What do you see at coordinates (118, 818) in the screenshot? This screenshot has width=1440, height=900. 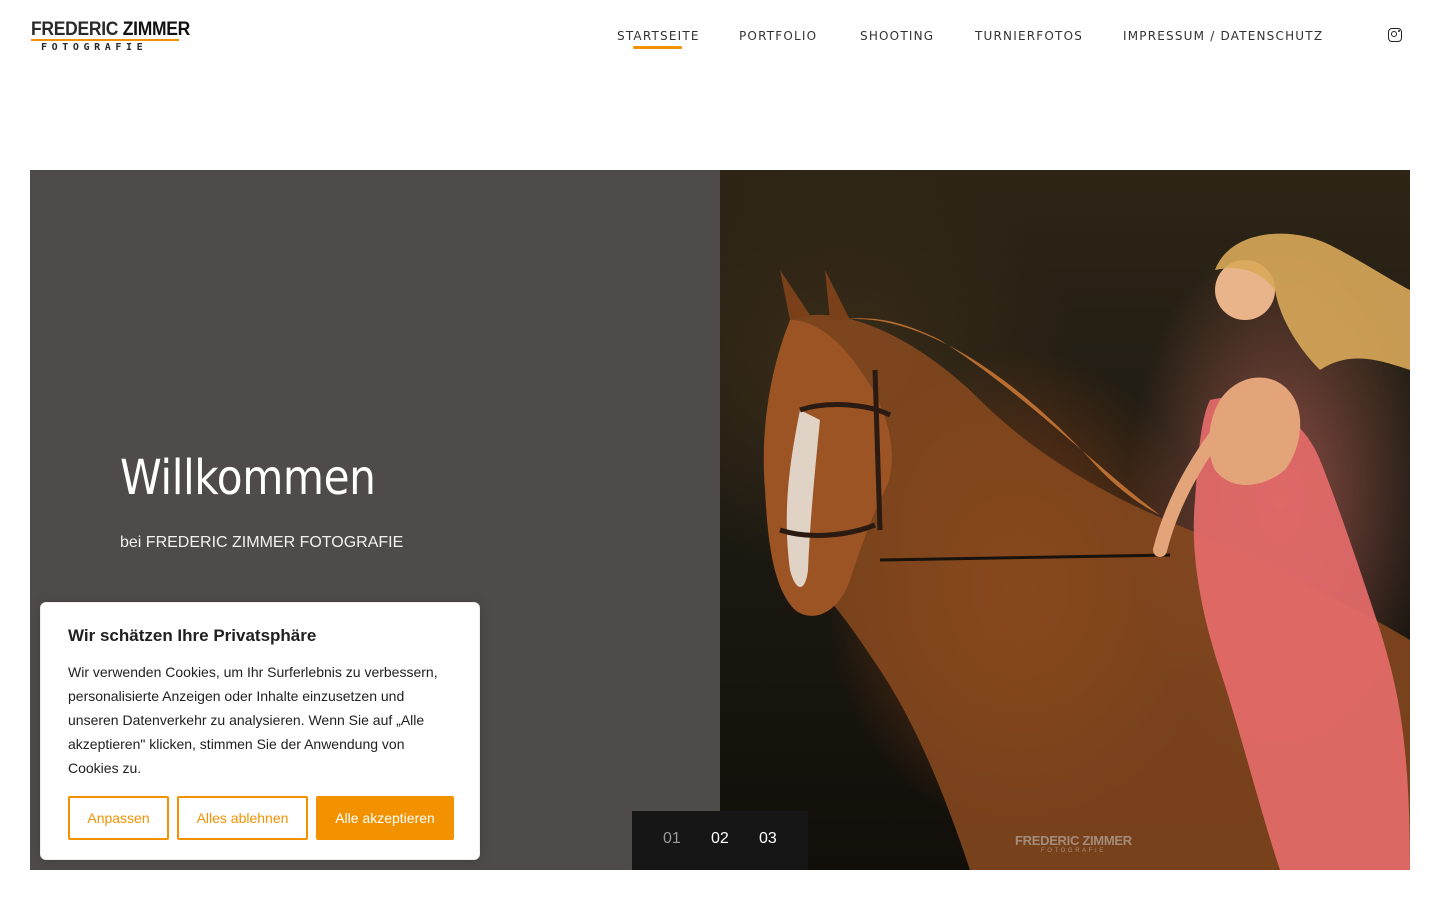 I see `customize-button: Anpassen` at bounding box center [118, 818].